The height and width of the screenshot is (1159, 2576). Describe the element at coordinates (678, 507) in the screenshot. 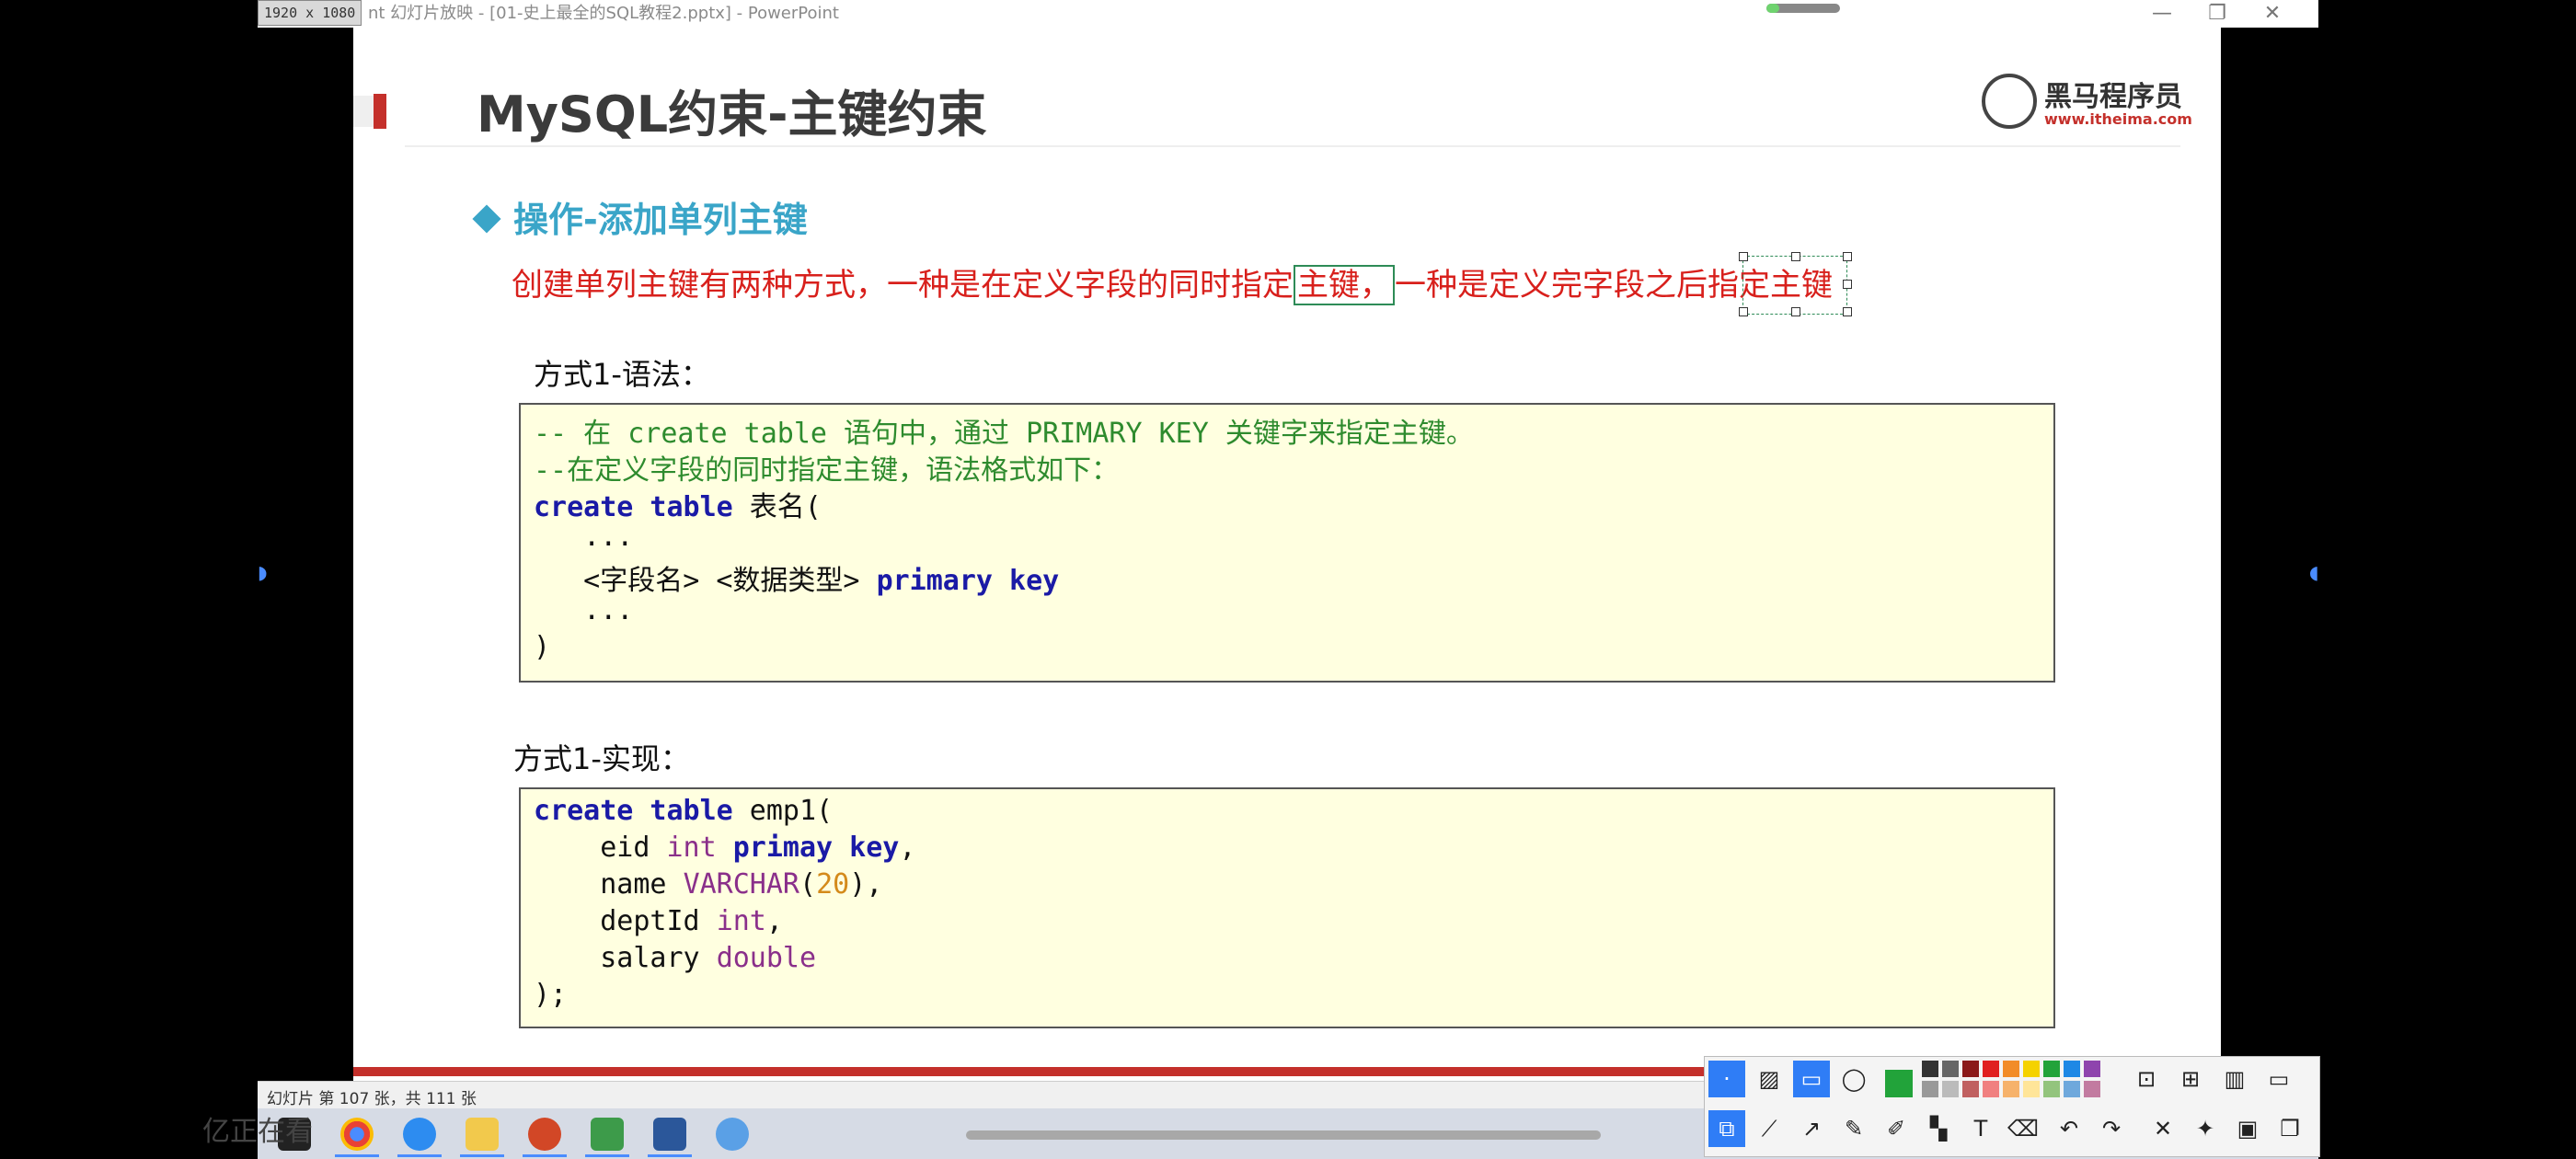

I see `code-line: create table 表名(` at that location.